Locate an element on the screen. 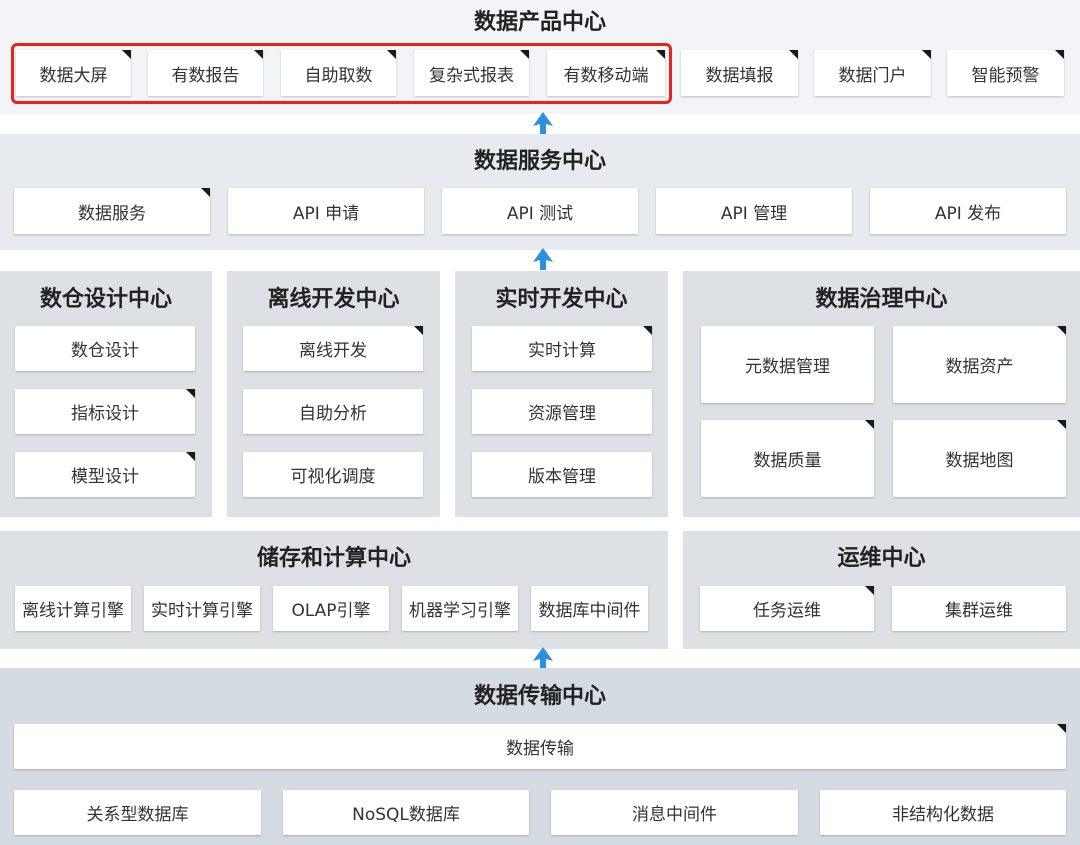 Image resolution: width=1080 pixels, height=845 pixels. item-self-analysis: 自助分析 is located at coordinates (333, 411).